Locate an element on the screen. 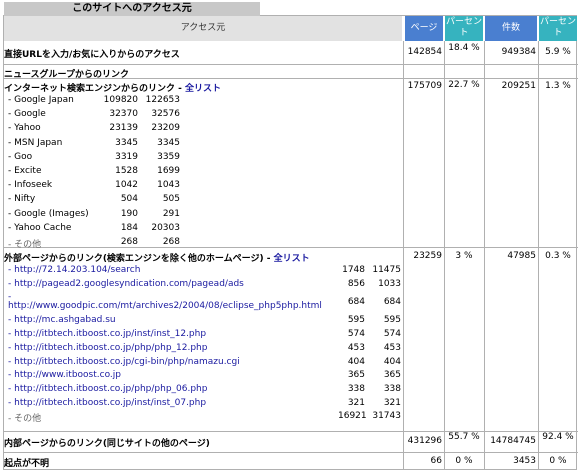 The width and height of the screenshot is (580, 474). panel-title: このサイトへのアクセス元 is located at coordinates (132, 9).